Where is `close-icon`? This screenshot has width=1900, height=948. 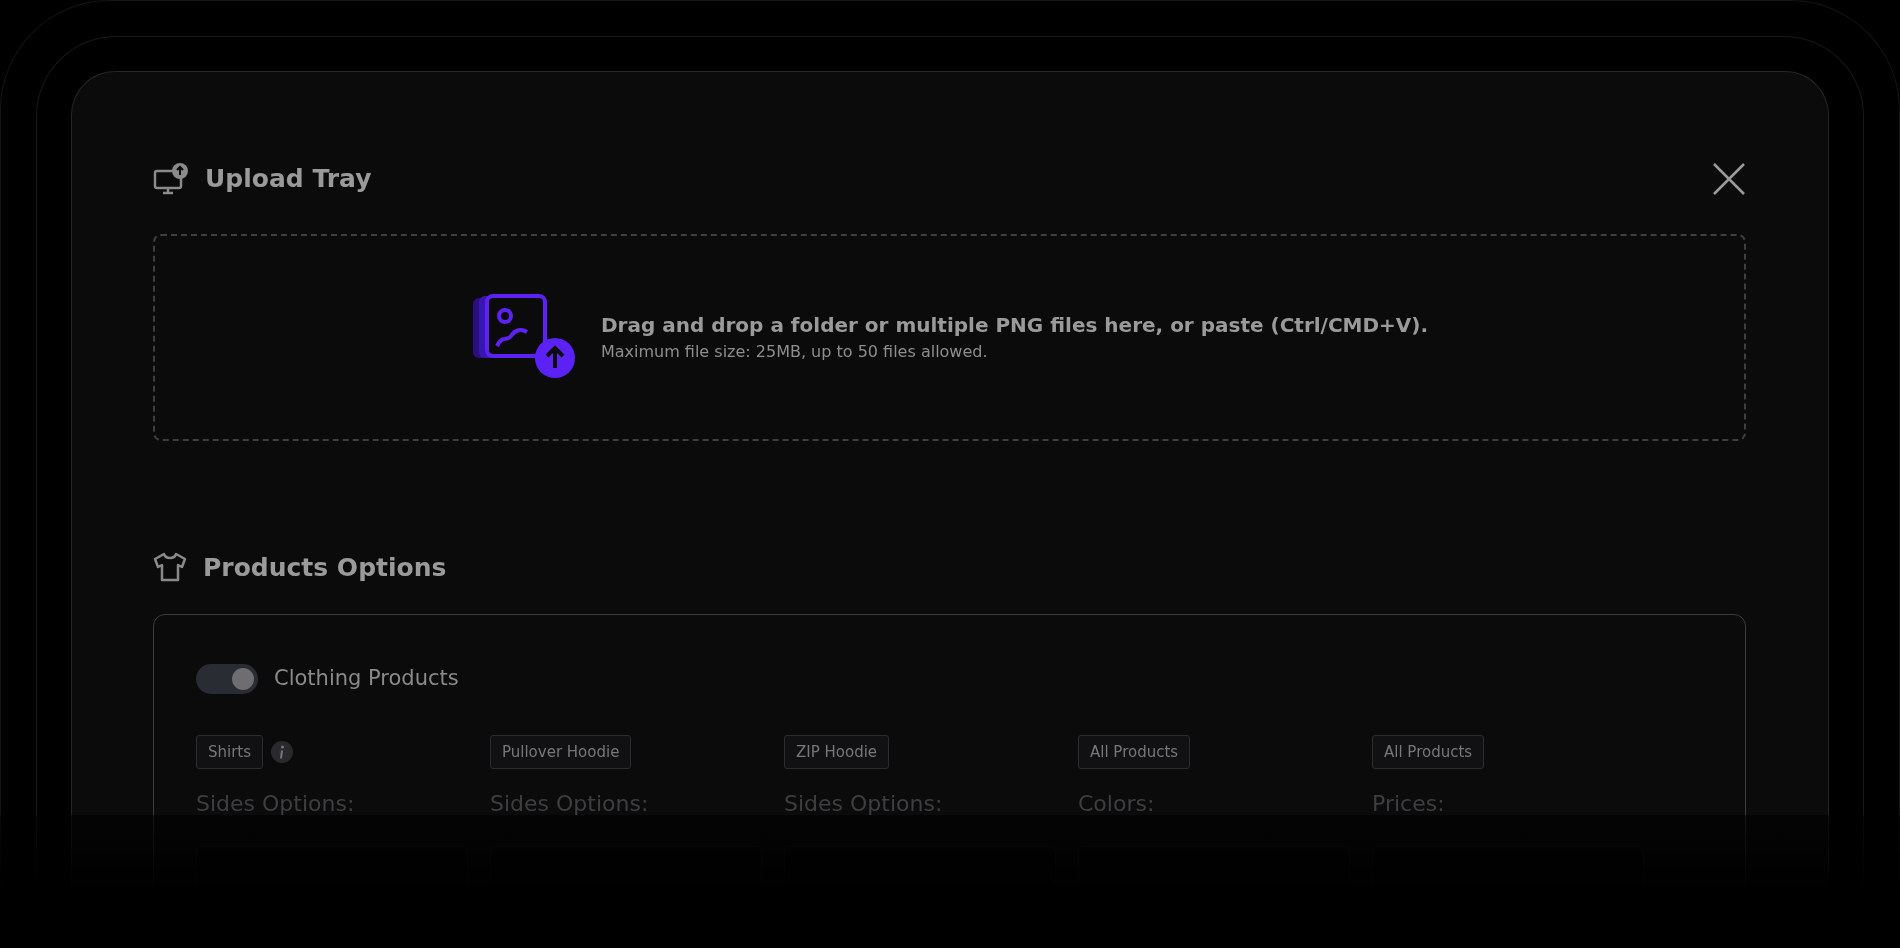
close-icon is located at coordinates (1729, 178).